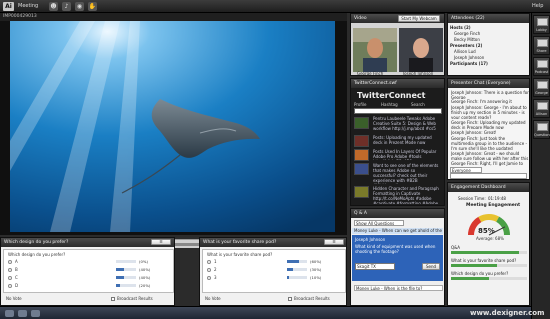 The width and height of the screenshot is (550, 319). I want to click on twitter-search-input, so click(398, 111).